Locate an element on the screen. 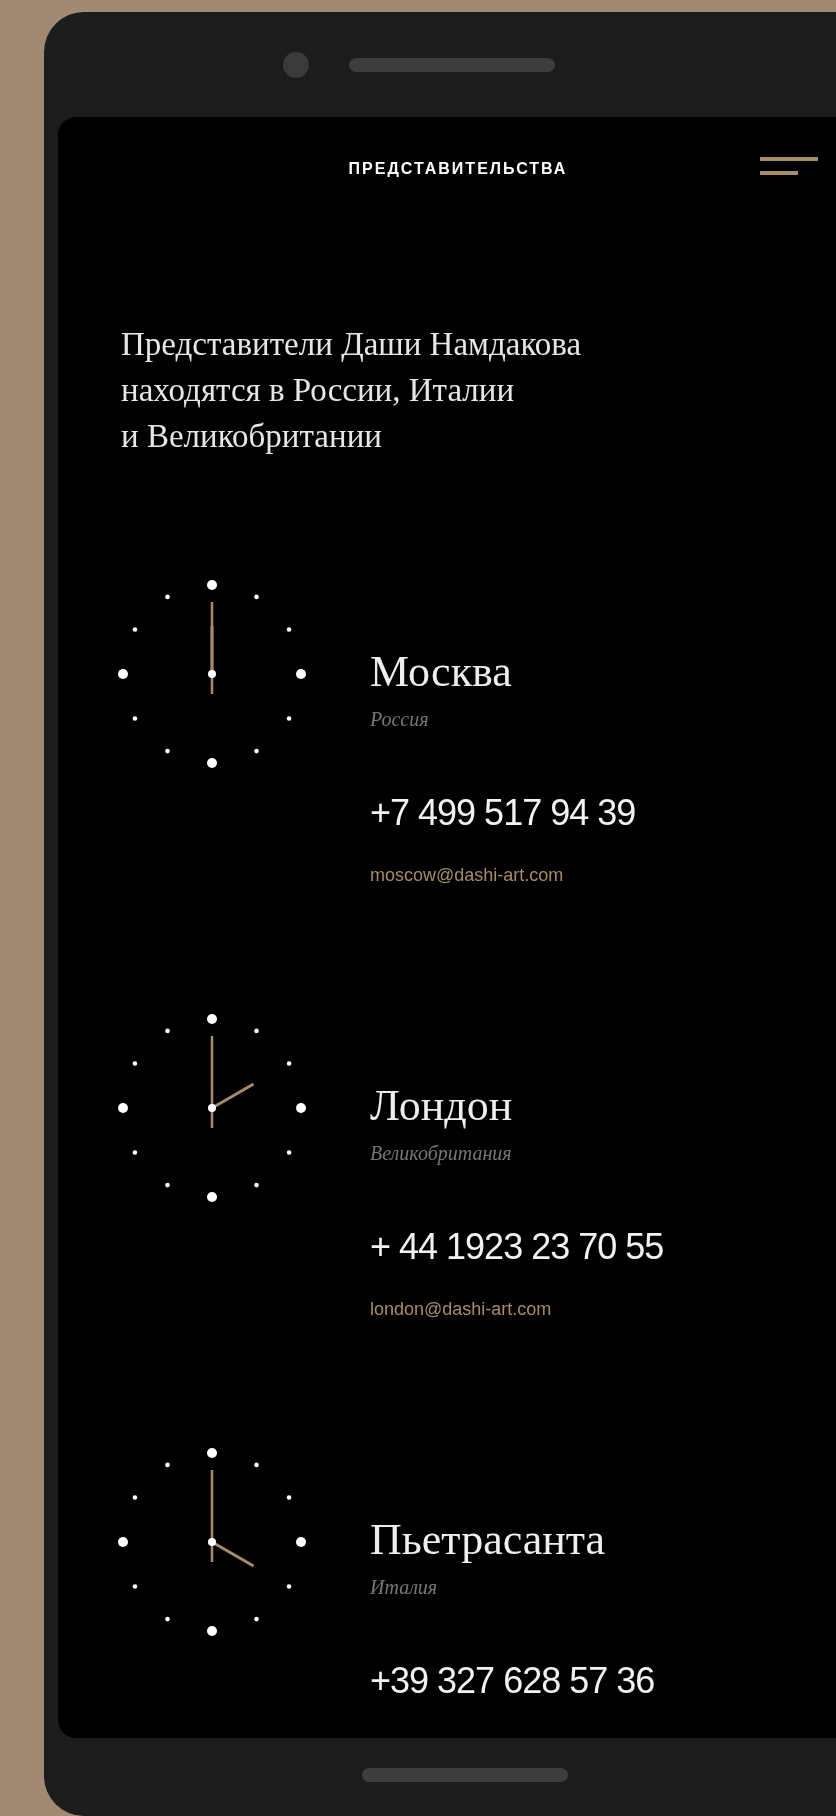 This screenshot has height=1816, width=836. phone-number: +39 327 628 57 36 is located at coordinates (512, 1681).